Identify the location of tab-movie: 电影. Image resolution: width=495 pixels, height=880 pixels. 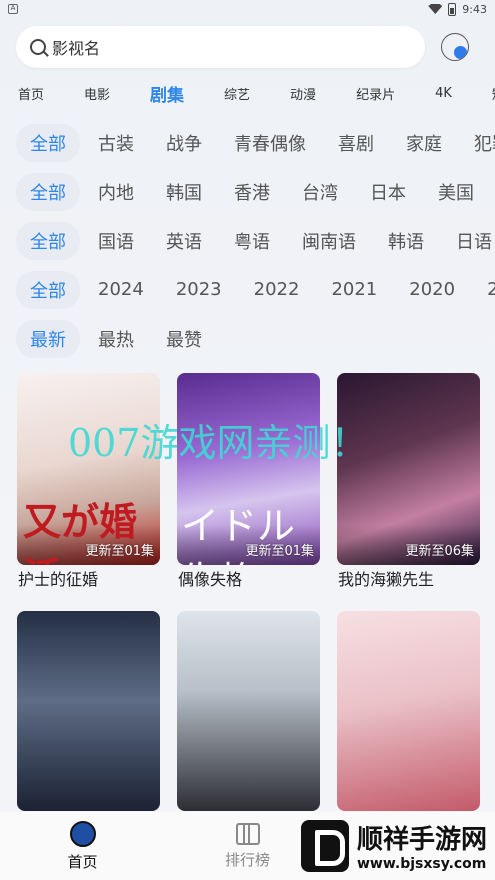
(97, 93).